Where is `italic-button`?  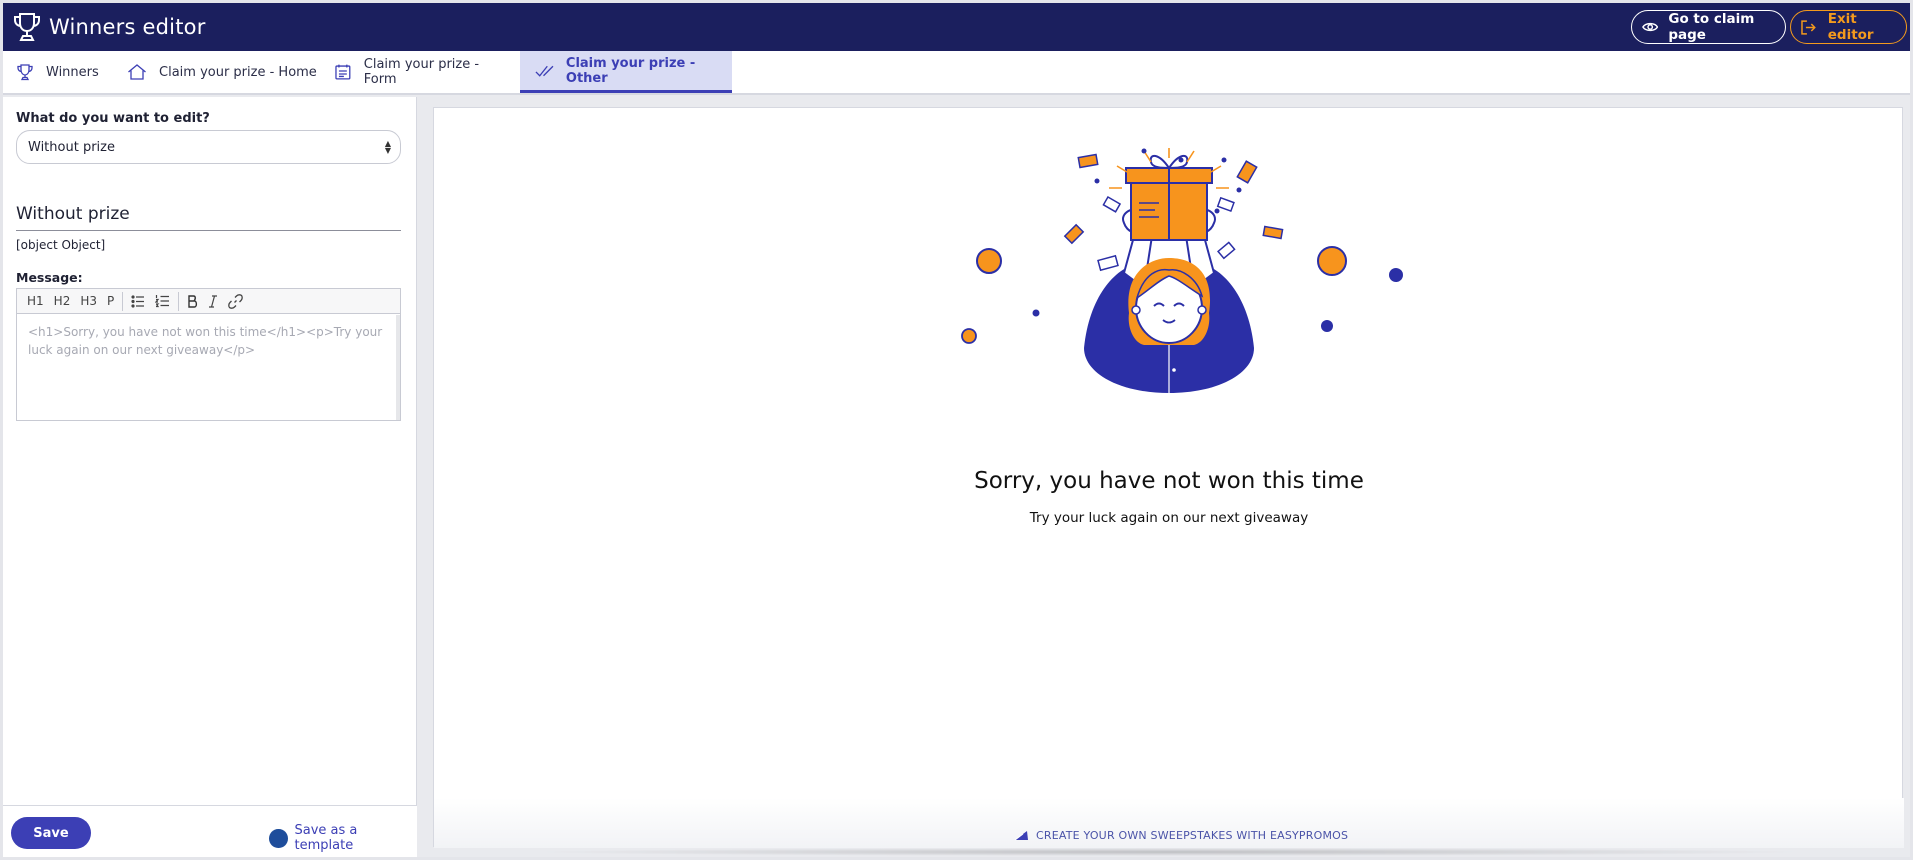
italic-button is located at coordinates (213, 301).